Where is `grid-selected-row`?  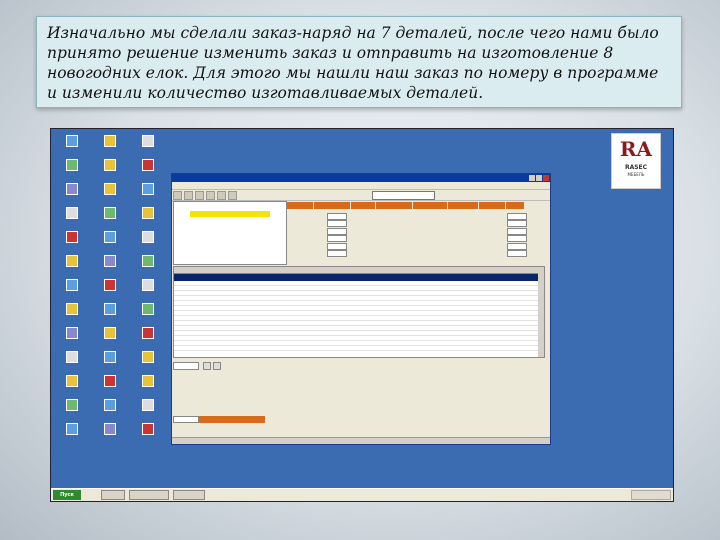
grid-selected-row is located at coordinates (359, 277).